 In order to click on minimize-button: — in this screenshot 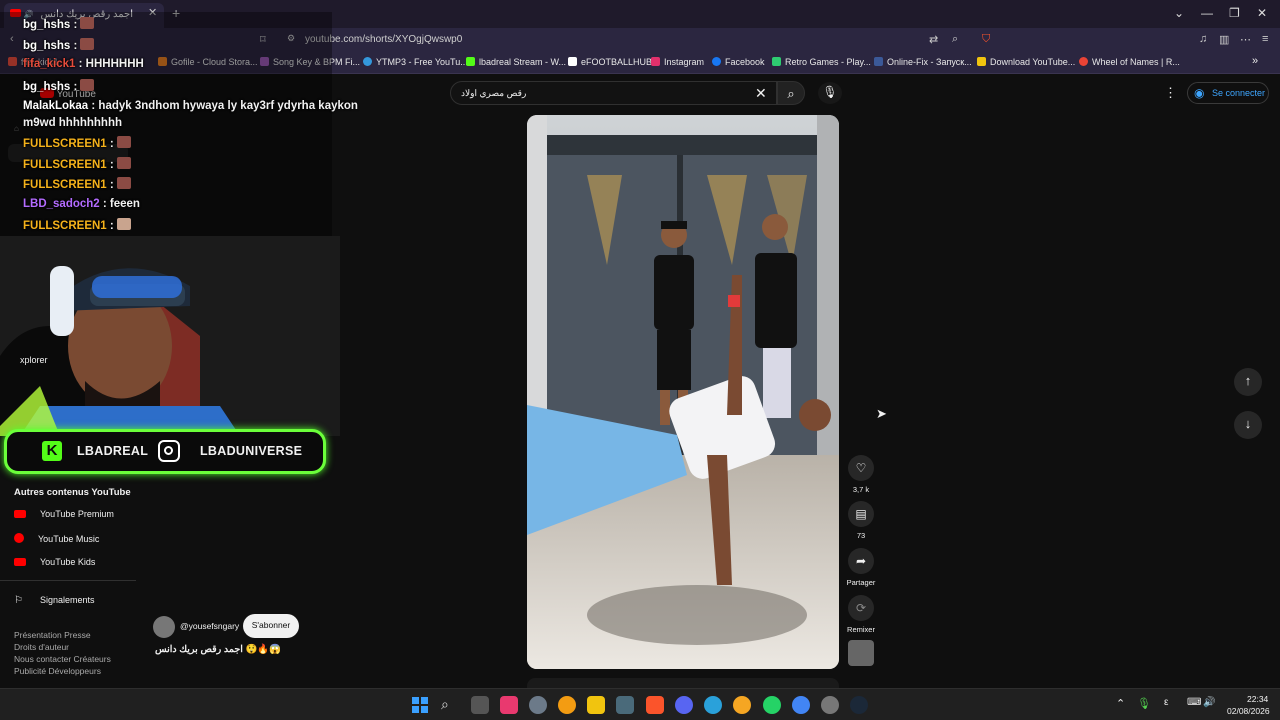, I will do `click(1207, 13)`.